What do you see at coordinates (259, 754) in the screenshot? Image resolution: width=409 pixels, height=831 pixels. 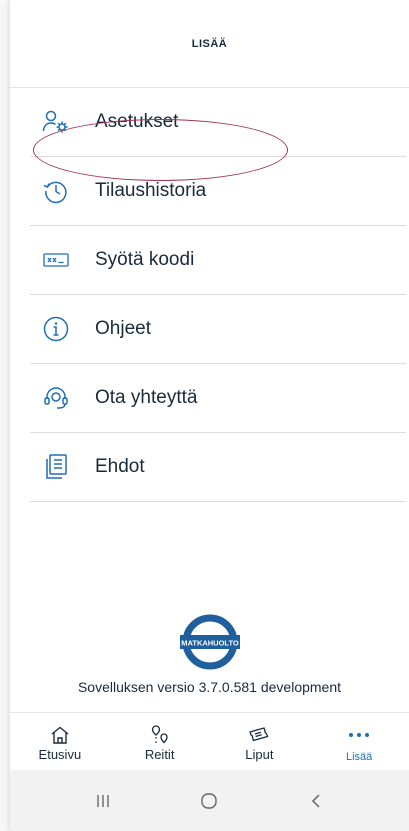 I see `tab-label: Liput` at bounding box center [259, 754].